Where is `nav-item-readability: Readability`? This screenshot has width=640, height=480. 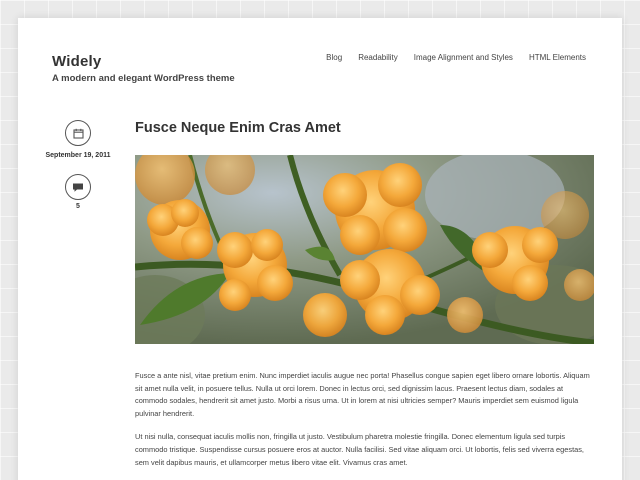 nav-item-readability: Readability is located at coordinates (378, 57).